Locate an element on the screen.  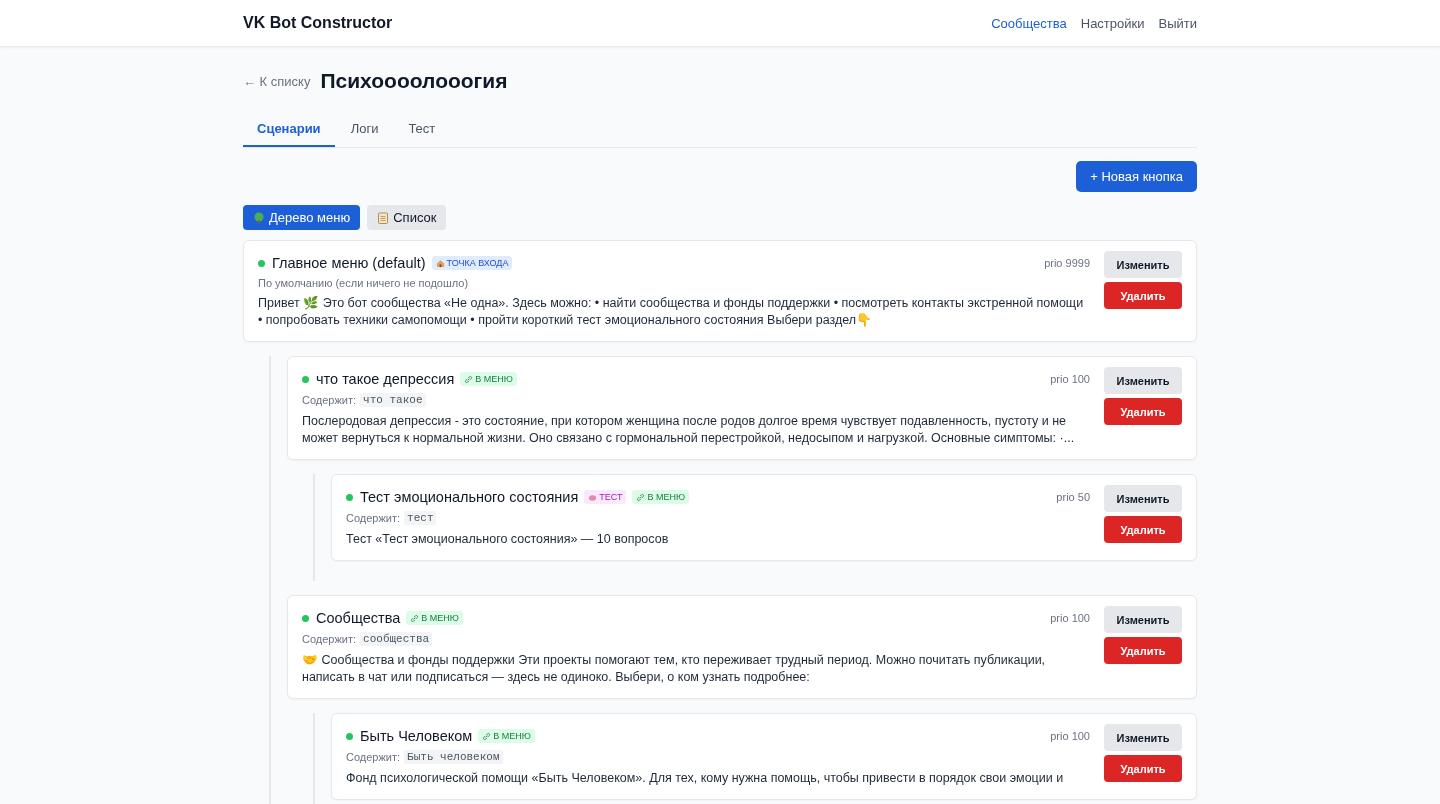
new-button: + Новая кнопка is located at coordinates (1136, 176).